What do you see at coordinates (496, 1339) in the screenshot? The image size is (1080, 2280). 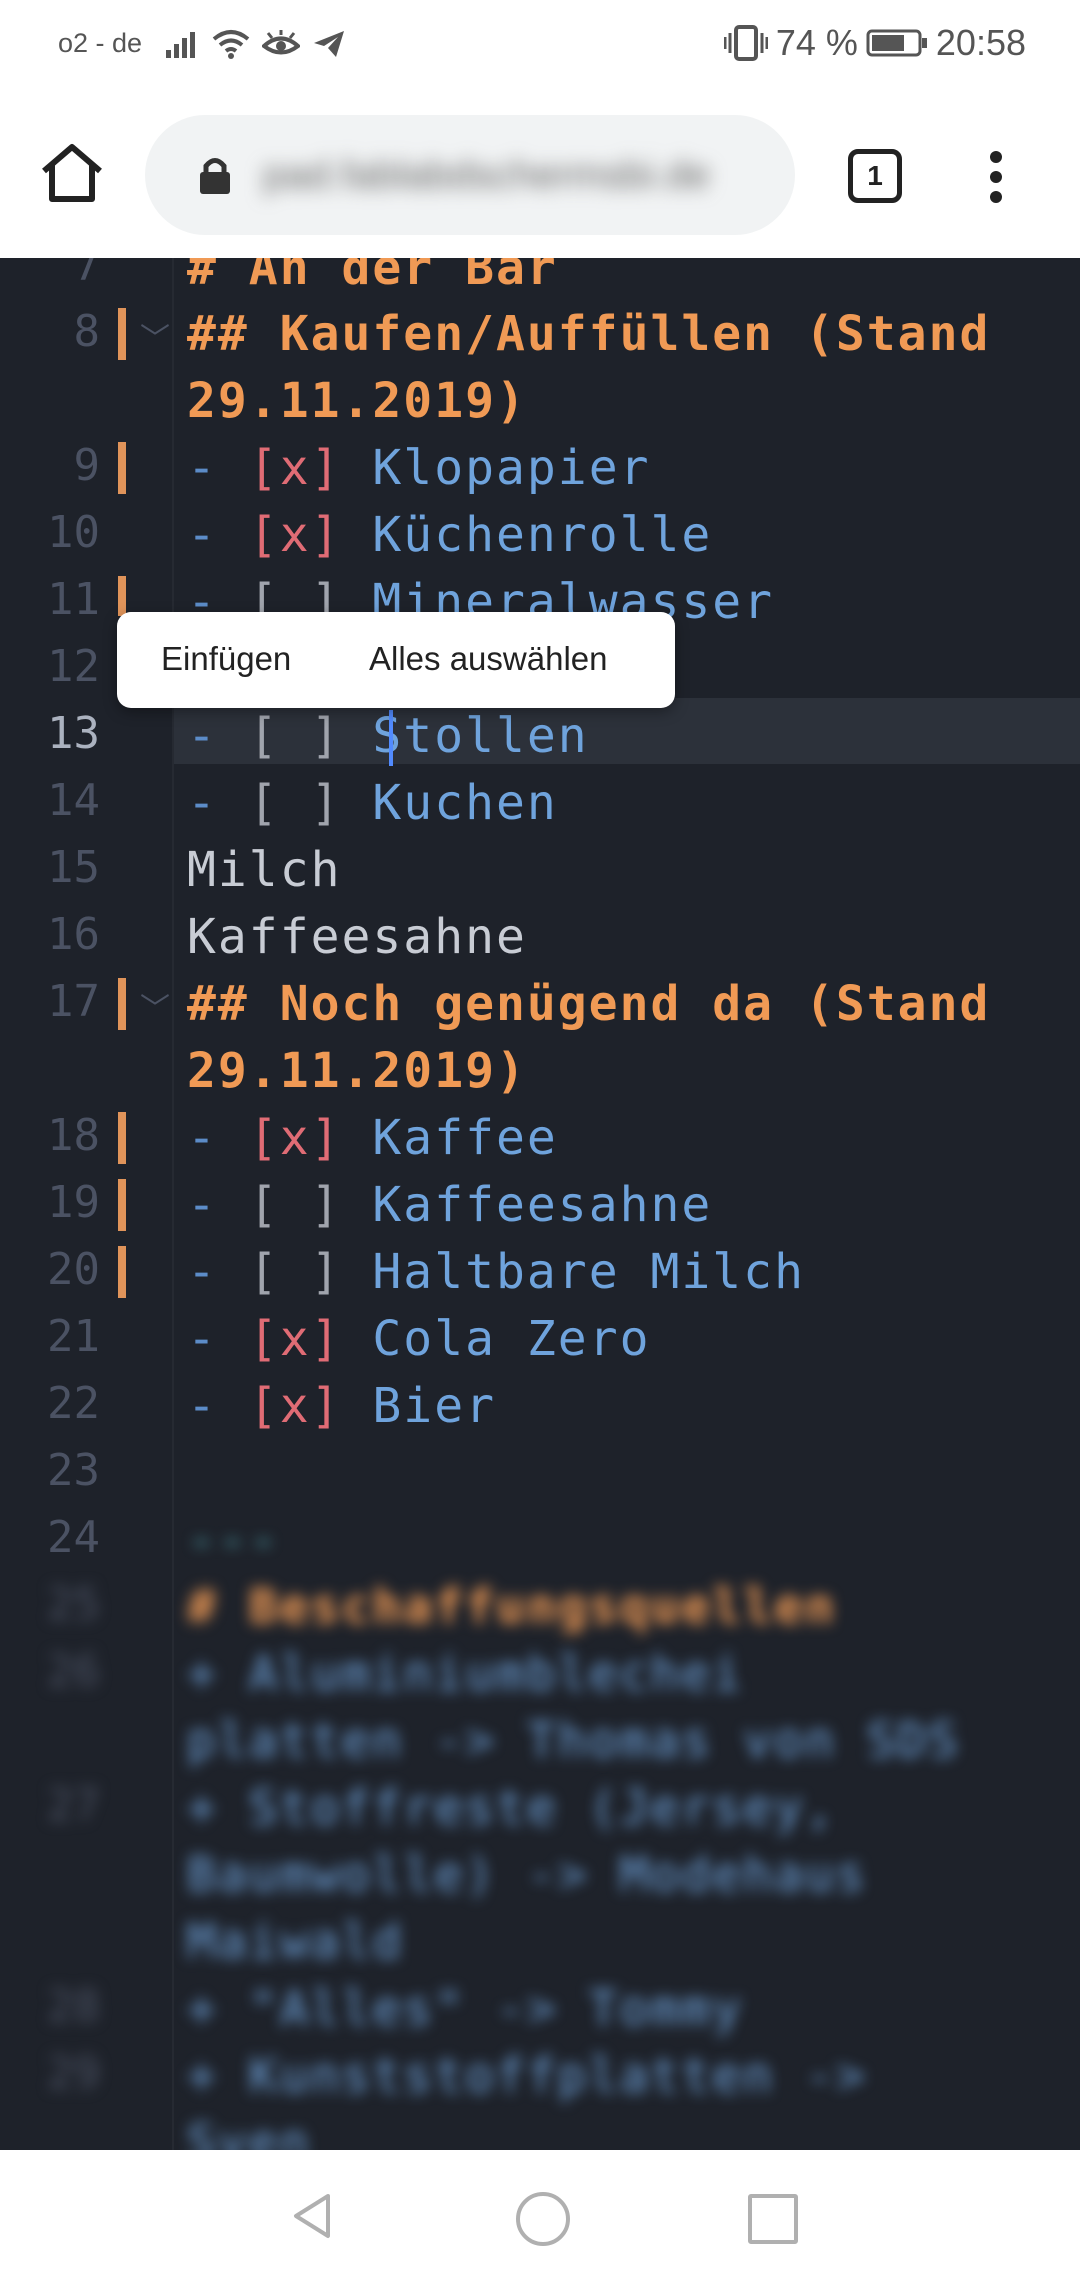 I see `item-text: Cola Zero` at bounding box center [496, 1339].